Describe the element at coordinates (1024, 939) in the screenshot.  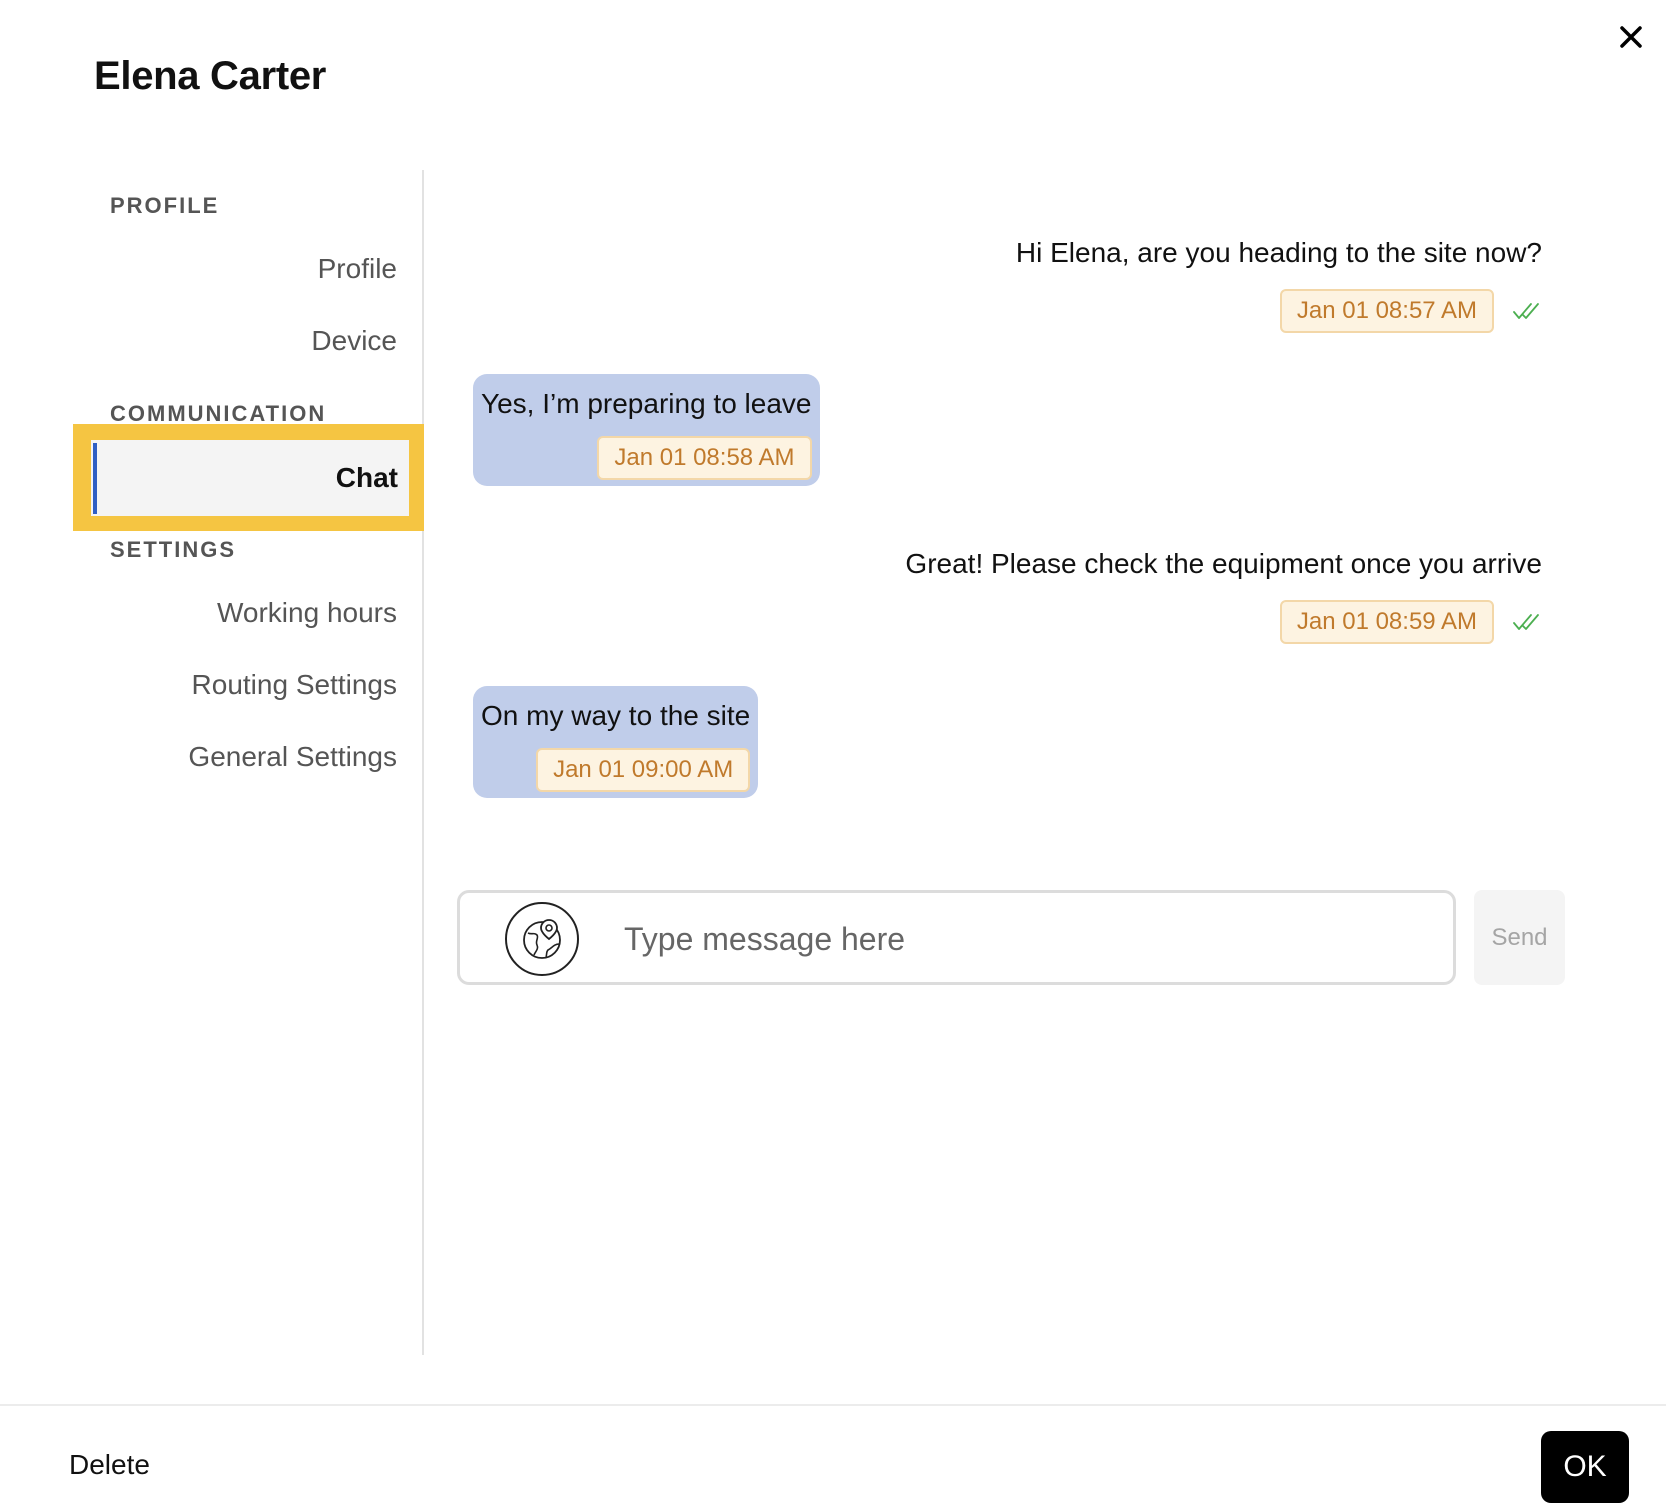
I see `message-input` at that location.